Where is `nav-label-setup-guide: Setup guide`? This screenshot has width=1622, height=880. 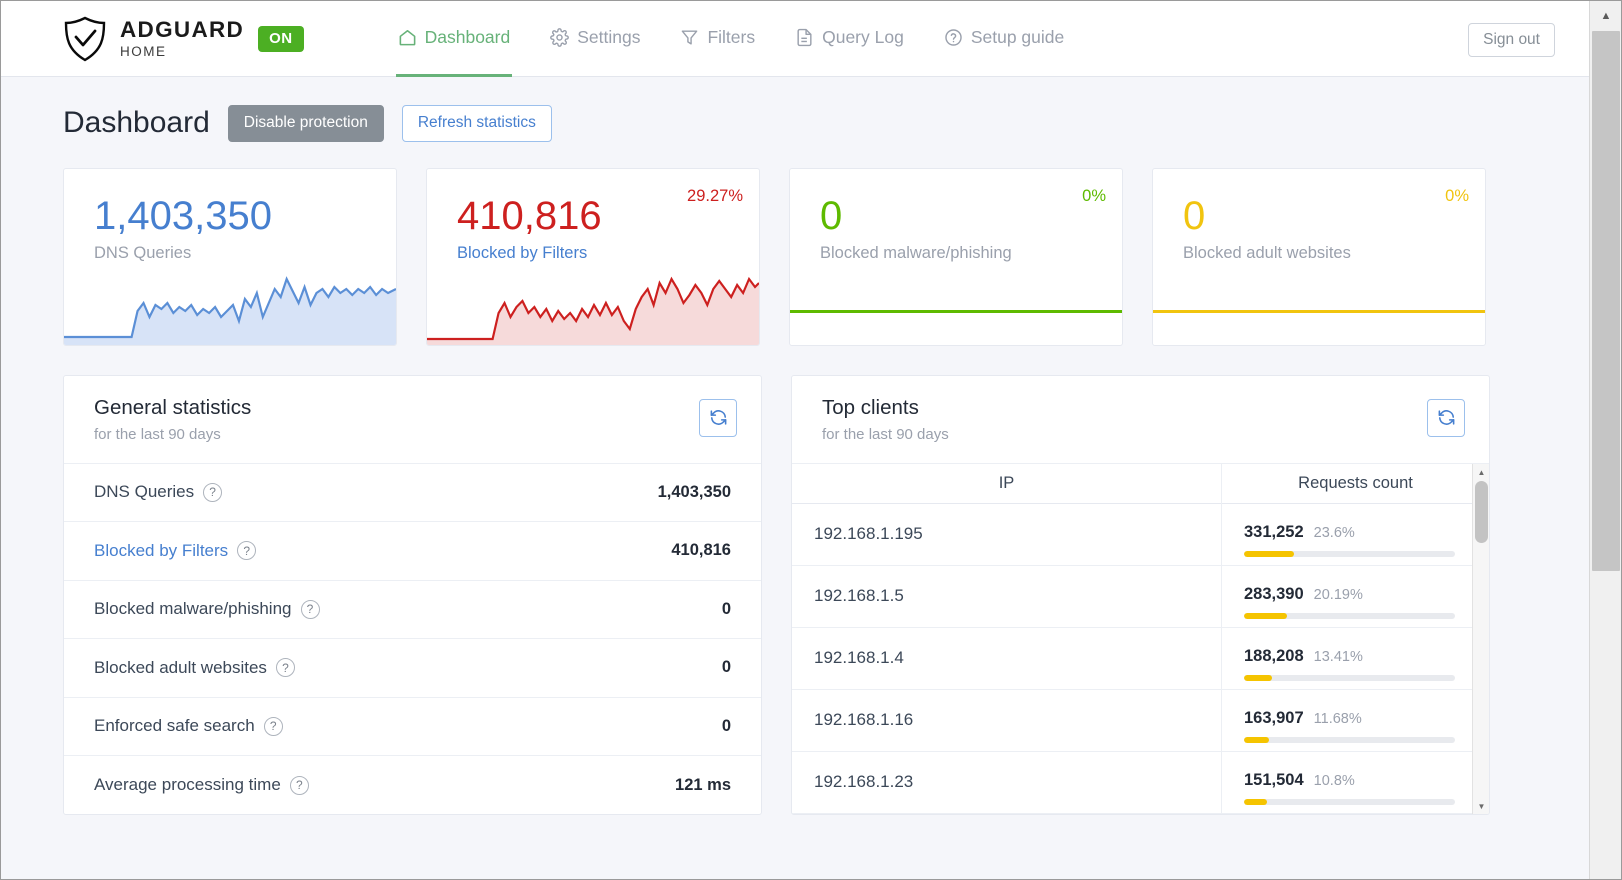
nav-label-setup-guide: Setup guide is located at coordinates (1017, 36).